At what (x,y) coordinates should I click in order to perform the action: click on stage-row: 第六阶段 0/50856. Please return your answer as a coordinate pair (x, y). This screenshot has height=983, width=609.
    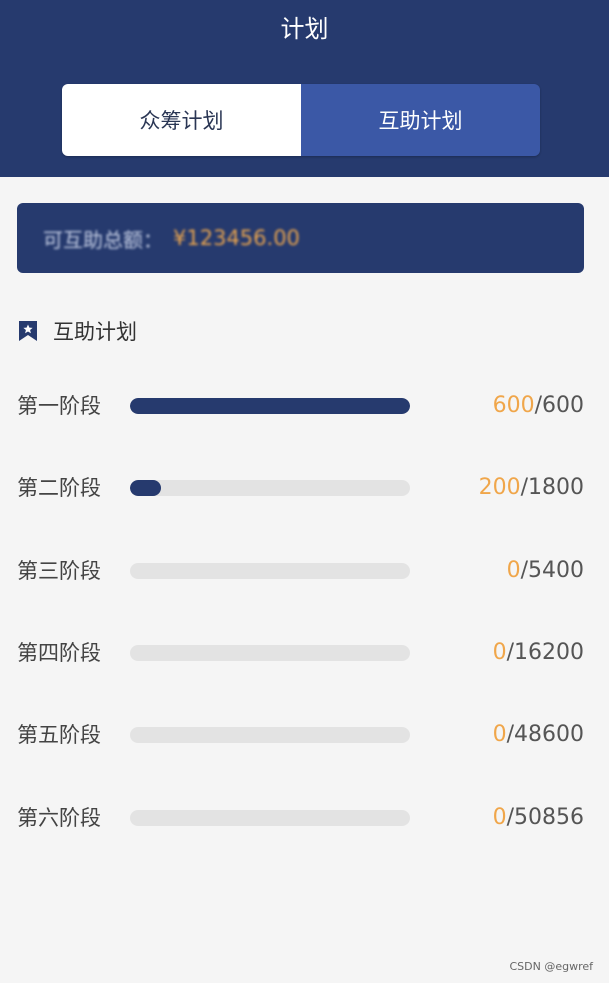
    Looking at the image, I should click on (304, 818).